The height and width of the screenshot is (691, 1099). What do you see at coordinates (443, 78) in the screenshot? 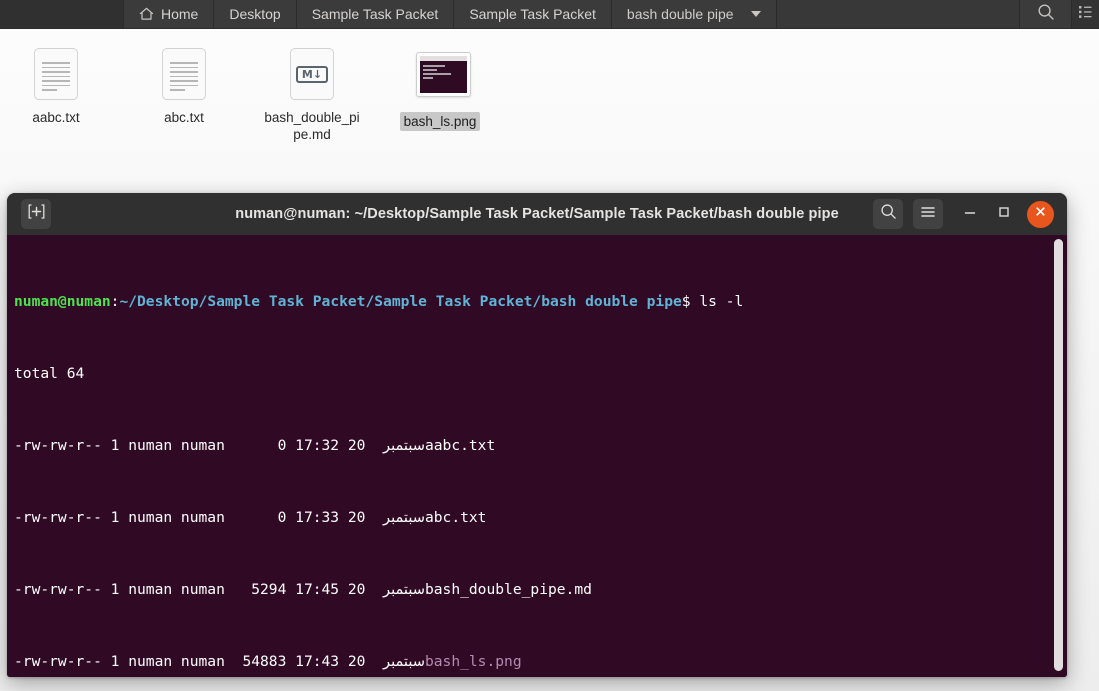
I see `image-file-thumbnail-icon` at bounding box center [443, 78].